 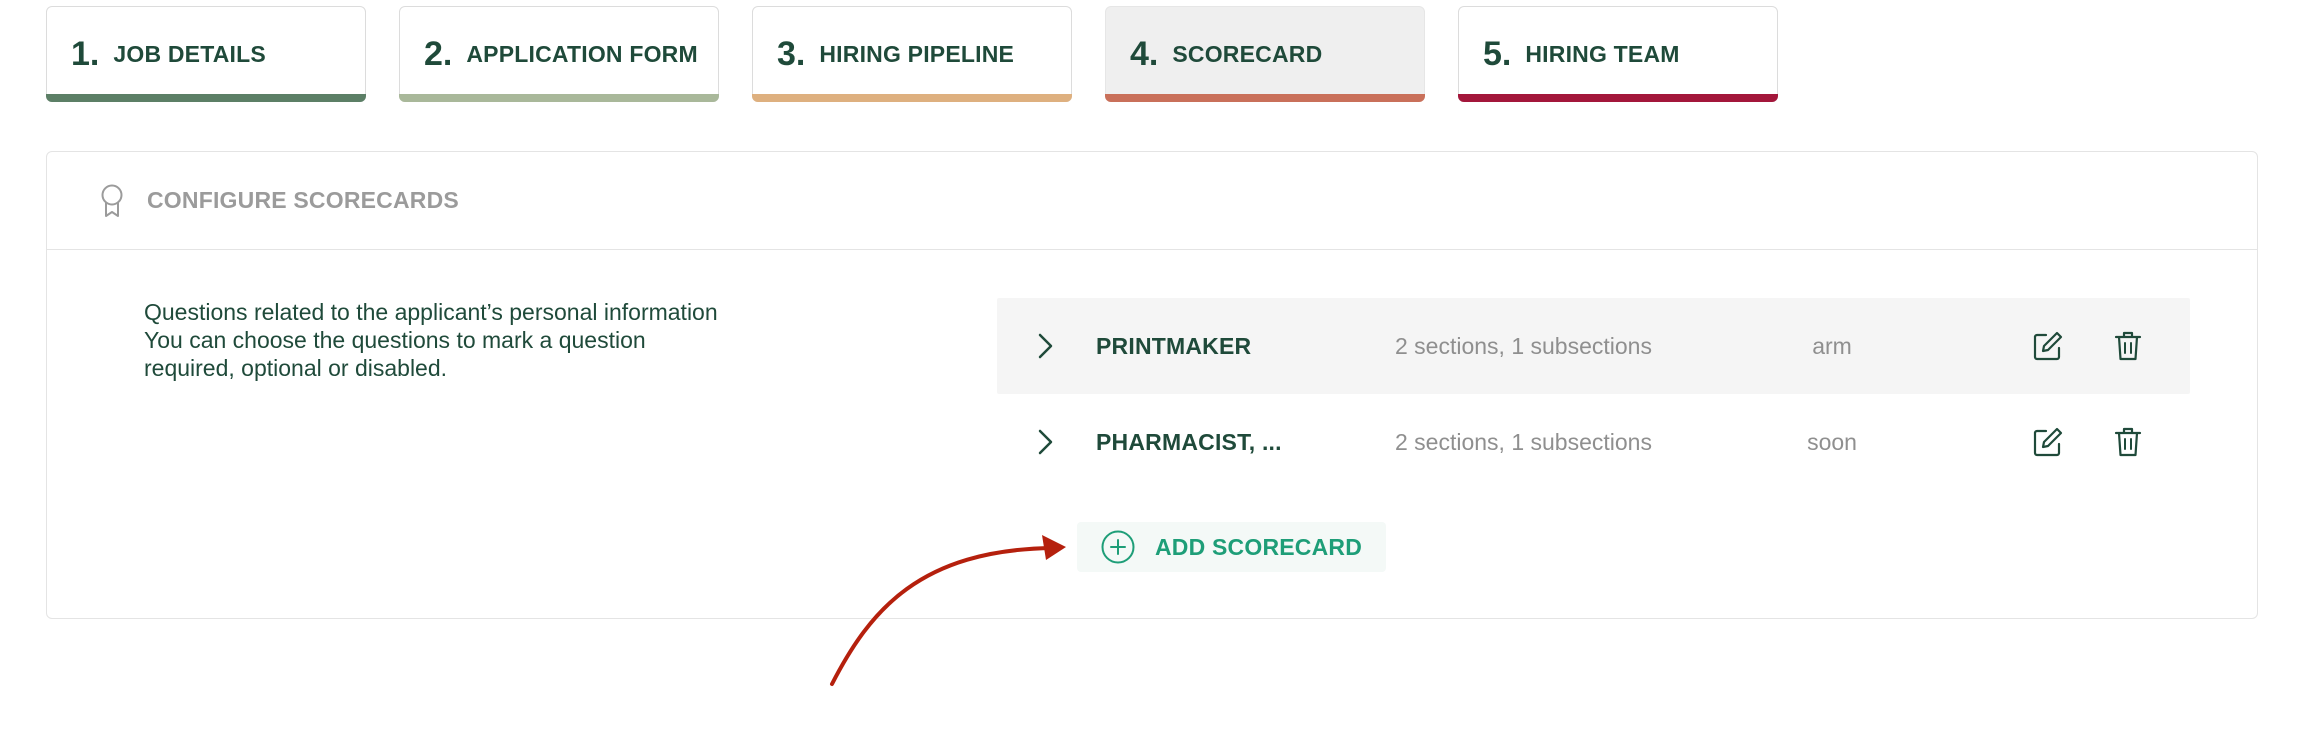 I want to click on step-label: JOB DETAILS, so click(x=189, y=53).